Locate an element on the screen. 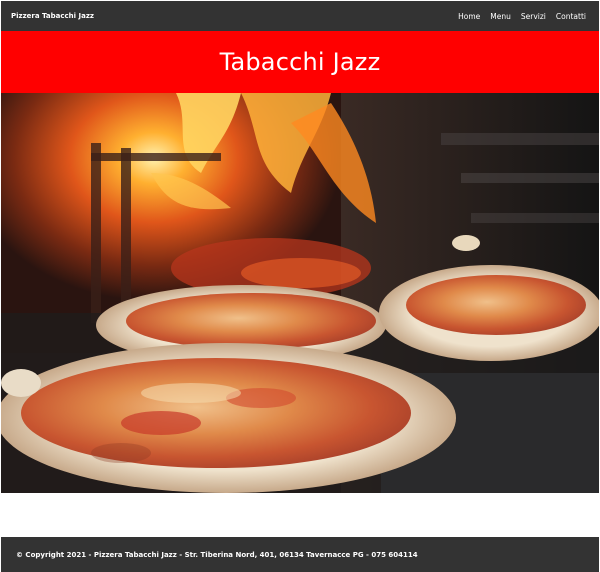 The image size is (600, 572). nav-link-contatti: Contatti is located at coordinates (571, 16).